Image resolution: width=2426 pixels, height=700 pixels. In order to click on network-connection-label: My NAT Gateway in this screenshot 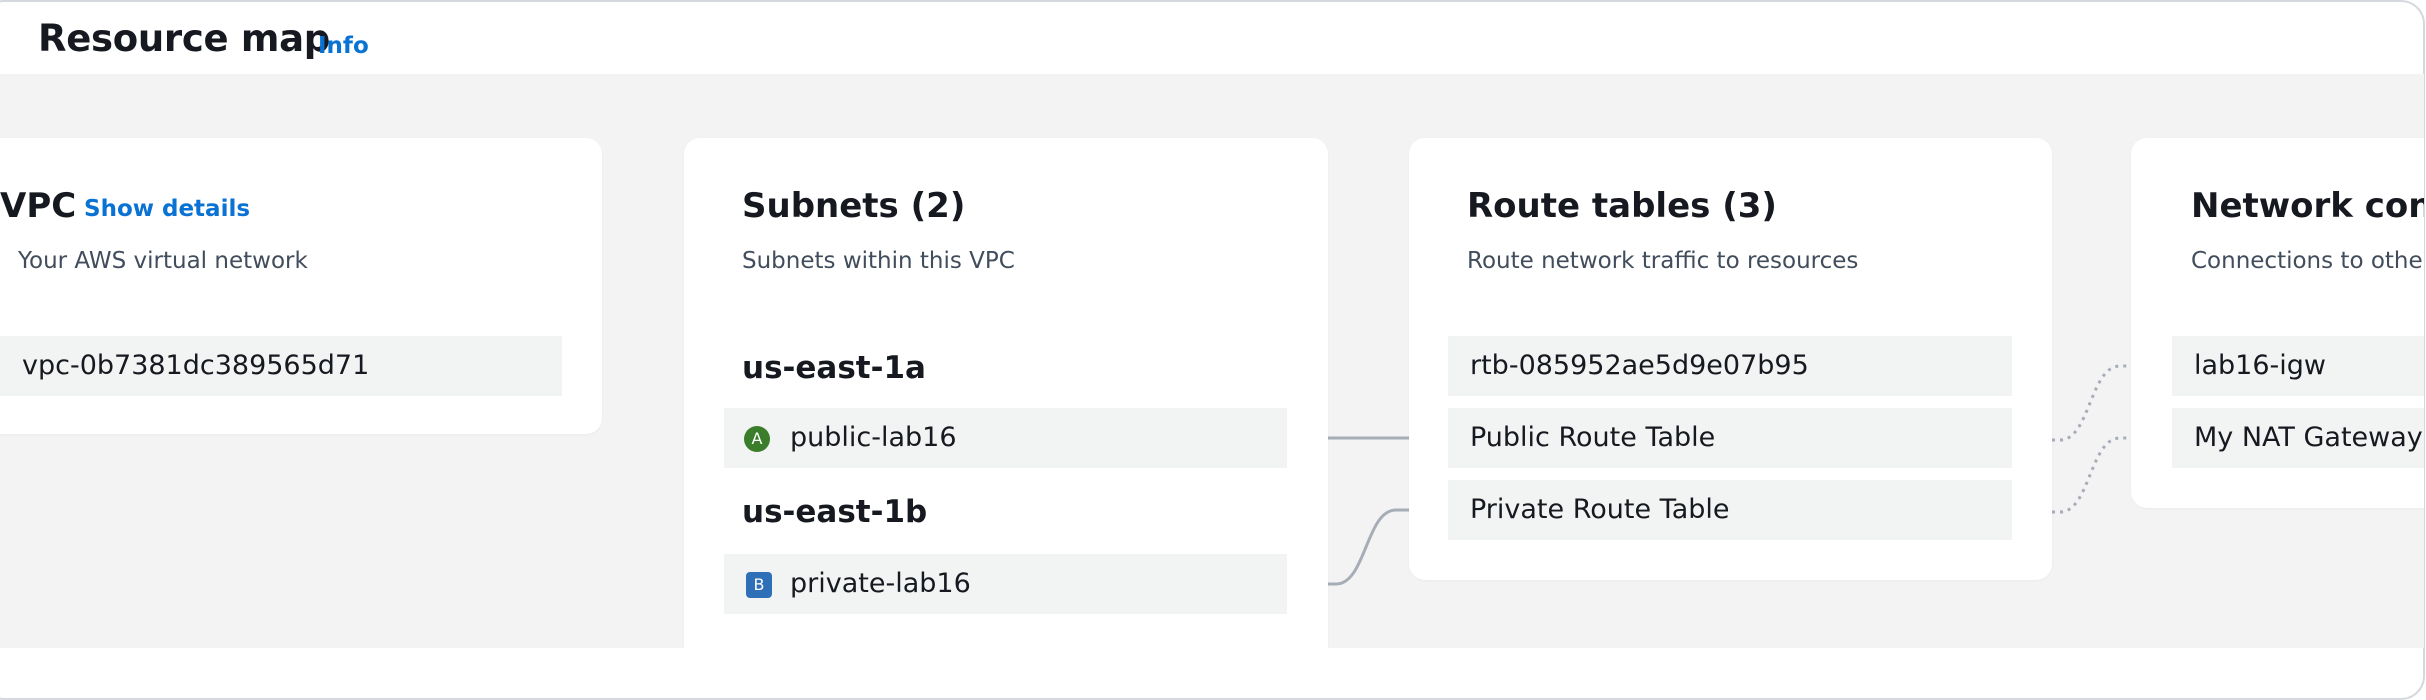, I will do `click(2308, 437)`.